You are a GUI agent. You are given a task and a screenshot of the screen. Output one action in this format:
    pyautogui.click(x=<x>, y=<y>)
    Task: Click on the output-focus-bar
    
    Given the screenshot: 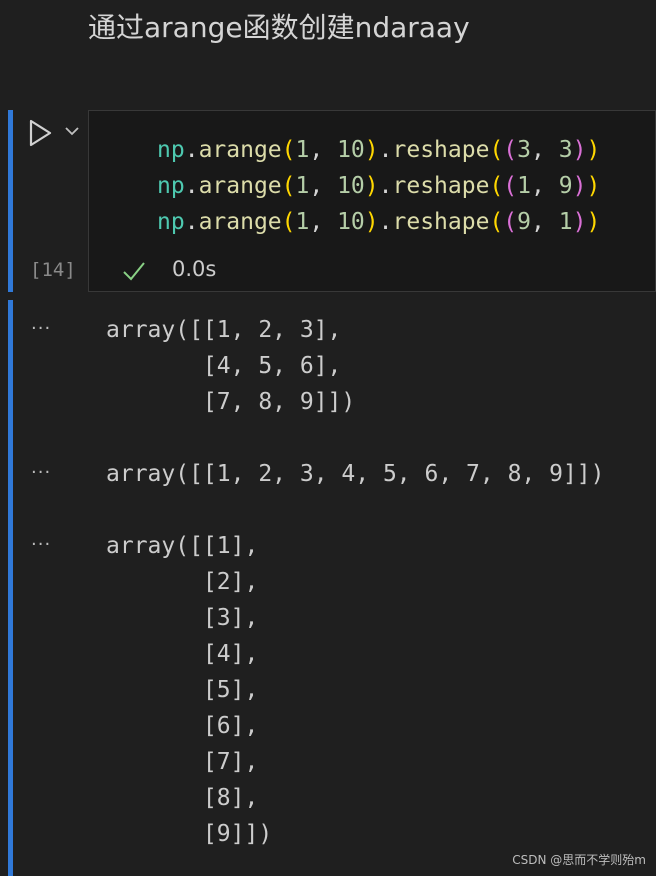 What is the action you would take?
    pyautogui.click(x=10, y=588)
    